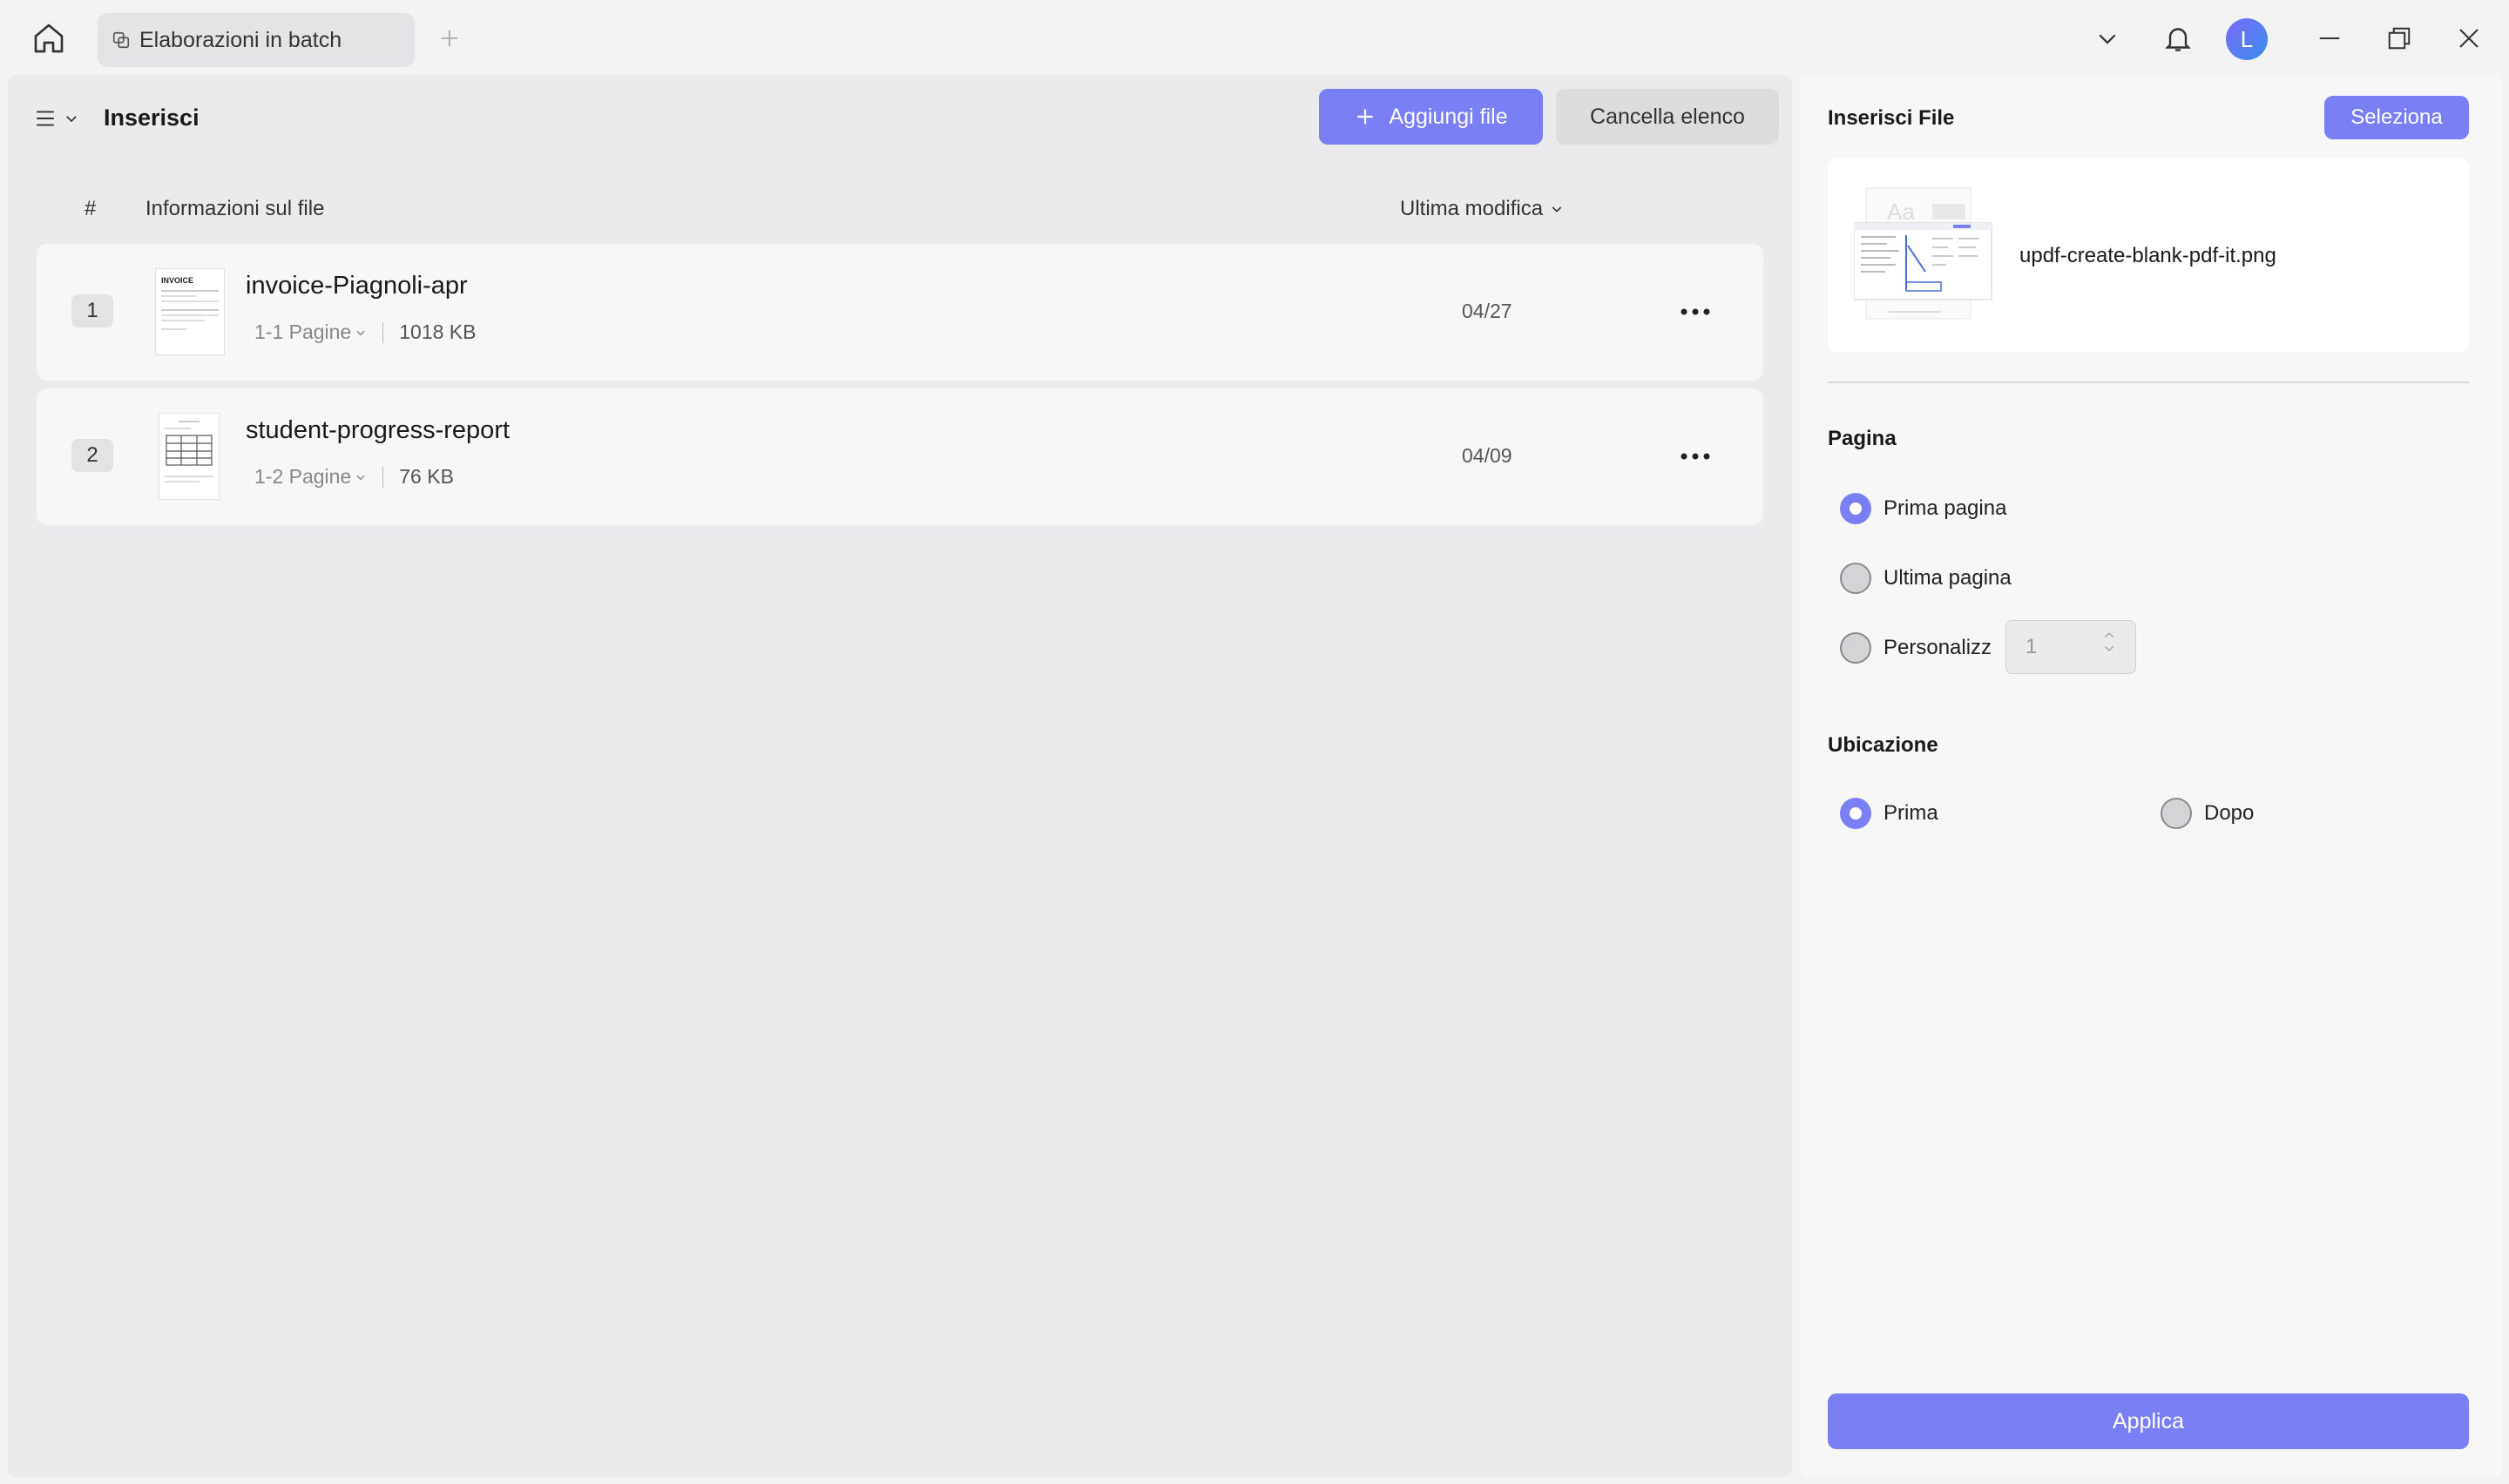  I want to click on new-tab-button, so click(449, 38).